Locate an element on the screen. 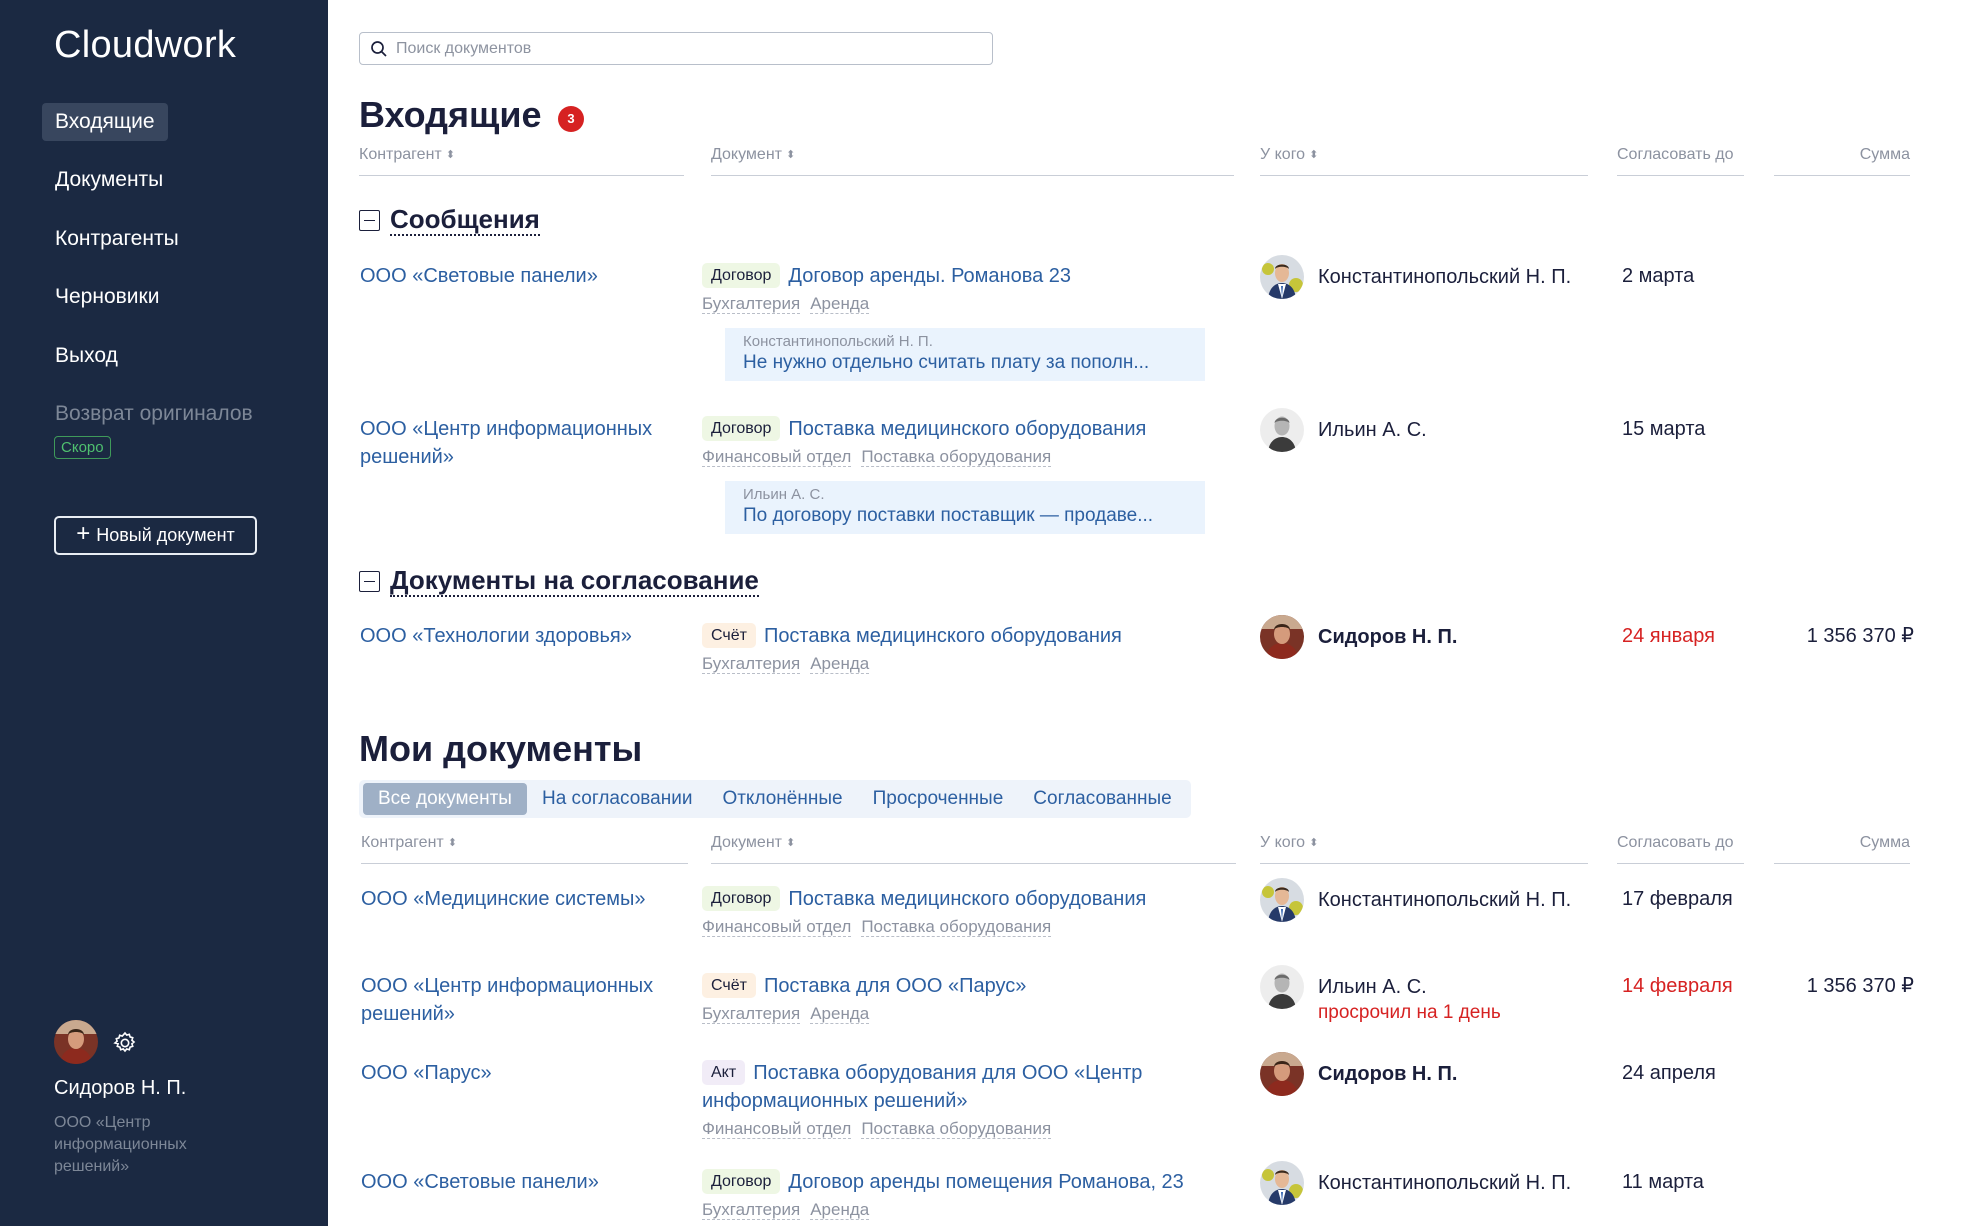 This screenshot has height=1226, width=1964. deadline: 14 февраля is located at coordinates (1677, 986).